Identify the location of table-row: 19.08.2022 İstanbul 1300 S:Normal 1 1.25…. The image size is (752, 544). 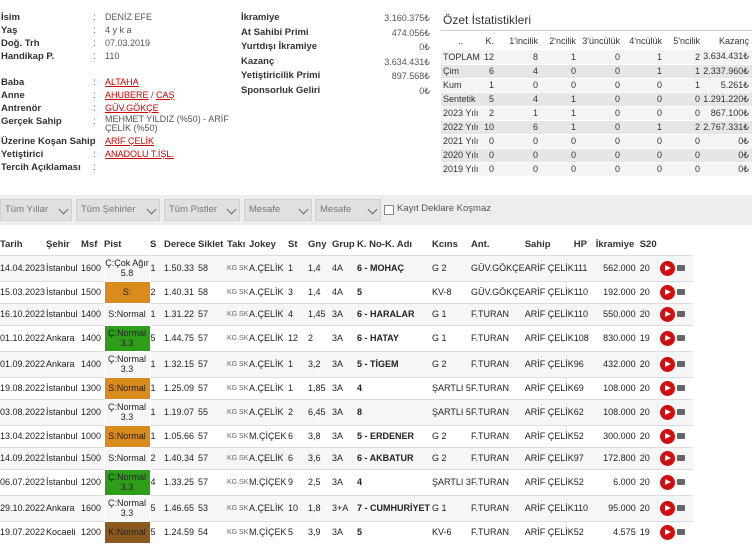
(346, 388).